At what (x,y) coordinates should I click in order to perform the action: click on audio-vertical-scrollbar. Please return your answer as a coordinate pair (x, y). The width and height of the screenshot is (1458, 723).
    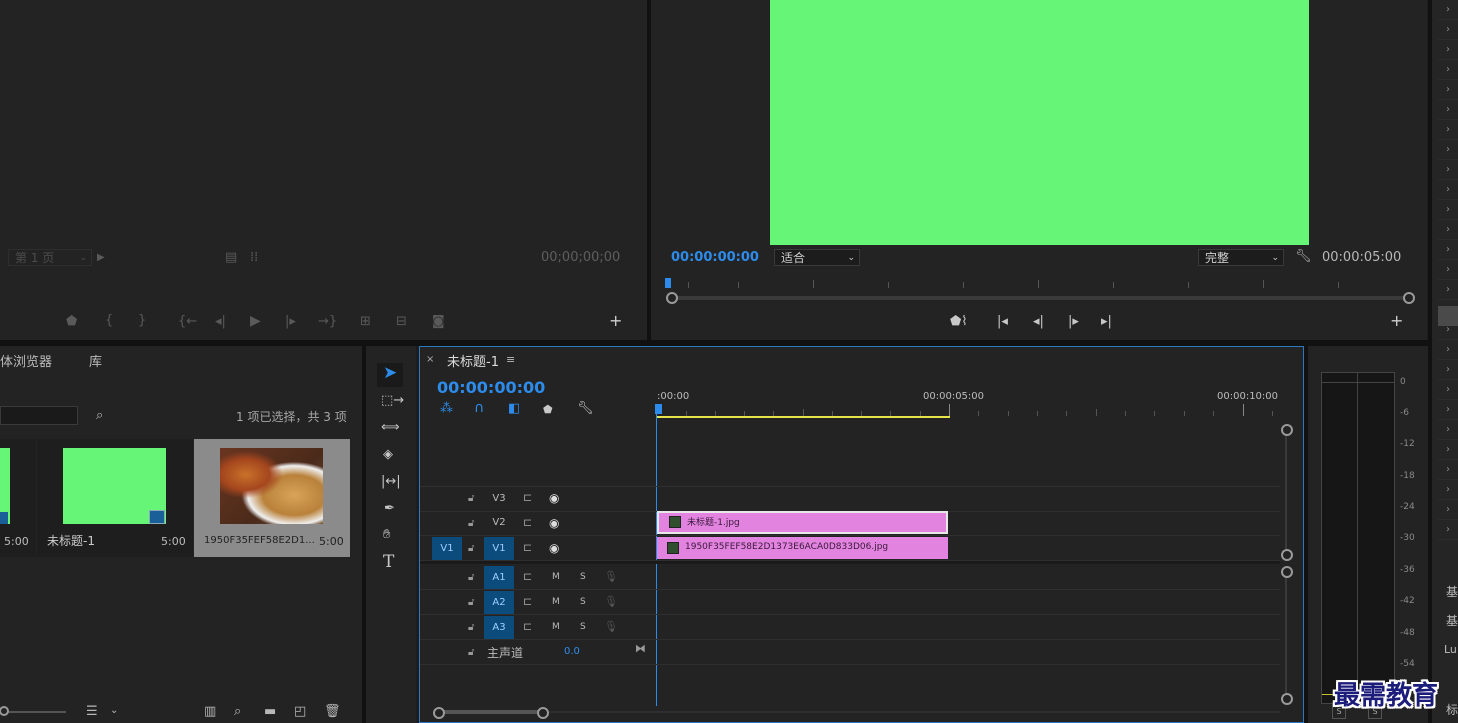
    Looking at the image, I should click on (1286, 634).